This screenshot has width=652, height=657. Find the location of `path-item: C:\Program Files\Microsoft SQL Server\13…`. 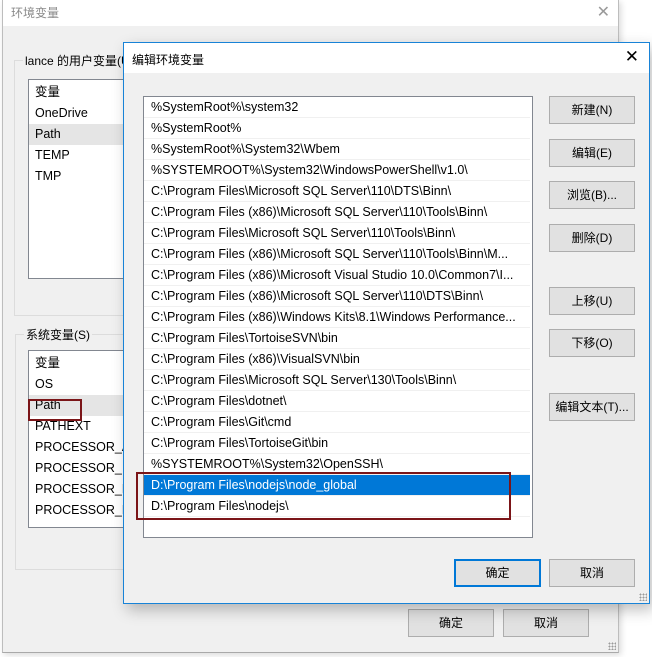

path-item: C:\Program Files\Microsoft SQL Server\13… is located at coordinates (337, 380).